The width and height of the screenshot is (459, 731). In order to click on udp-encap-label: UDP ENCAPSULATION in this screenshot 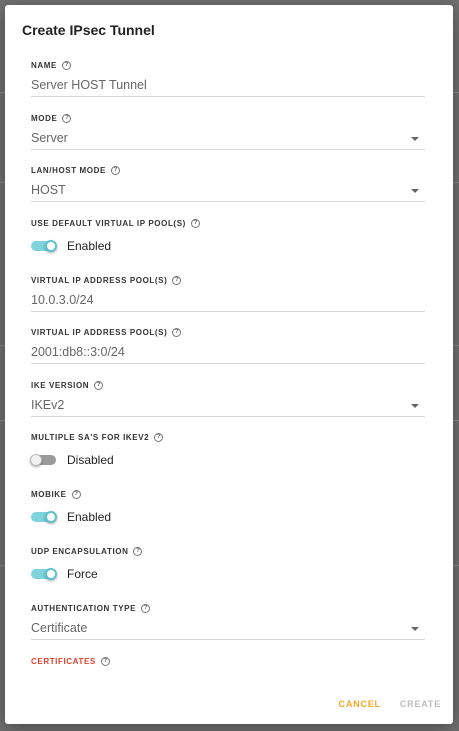, I will do `click(80, 551)`.